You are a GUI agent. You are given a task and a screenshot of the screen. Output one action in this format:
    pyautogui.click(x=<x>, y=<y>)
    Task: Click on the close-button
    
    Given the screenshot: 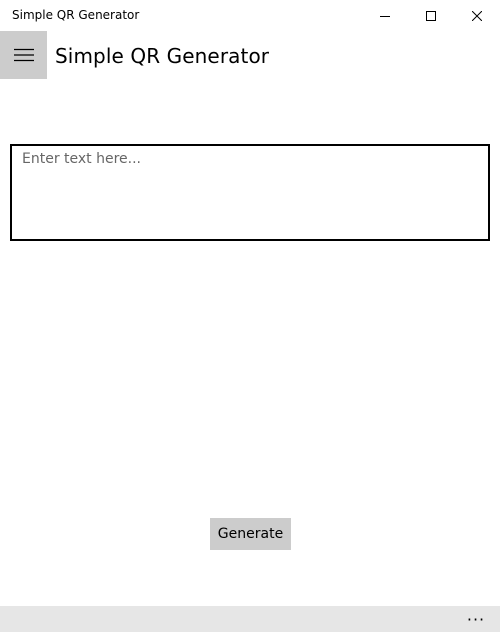 What is the action you would take?
    pyautogui.click(x=477, y=15)
    